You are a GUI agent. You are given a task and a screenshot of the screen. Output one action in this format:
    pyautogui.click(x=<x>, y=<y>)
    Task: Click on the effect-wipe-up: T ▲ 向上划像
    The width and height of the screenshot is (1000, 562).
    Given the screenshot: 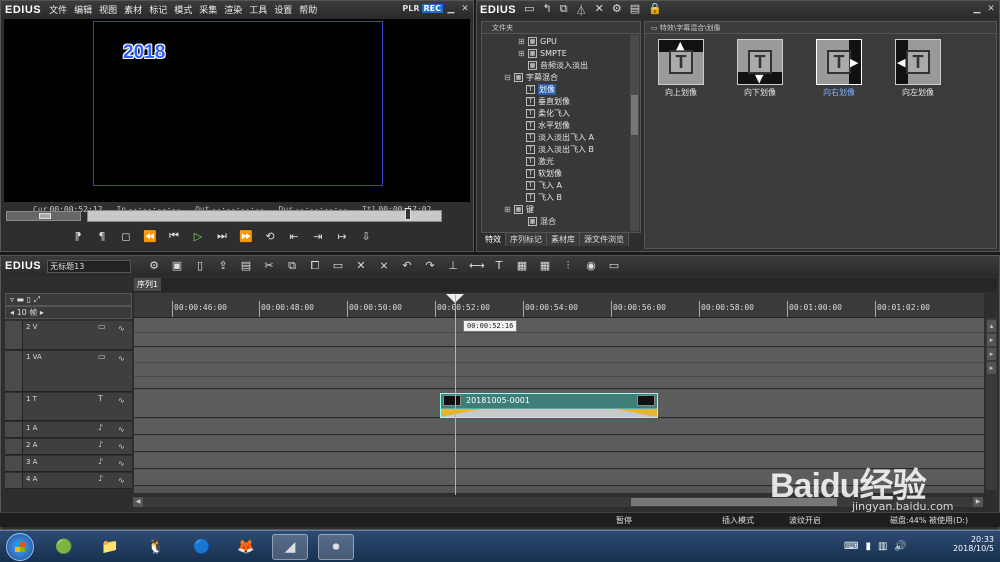 What is the action you would take?
    pyautogui.click(x=681, y=68)
    